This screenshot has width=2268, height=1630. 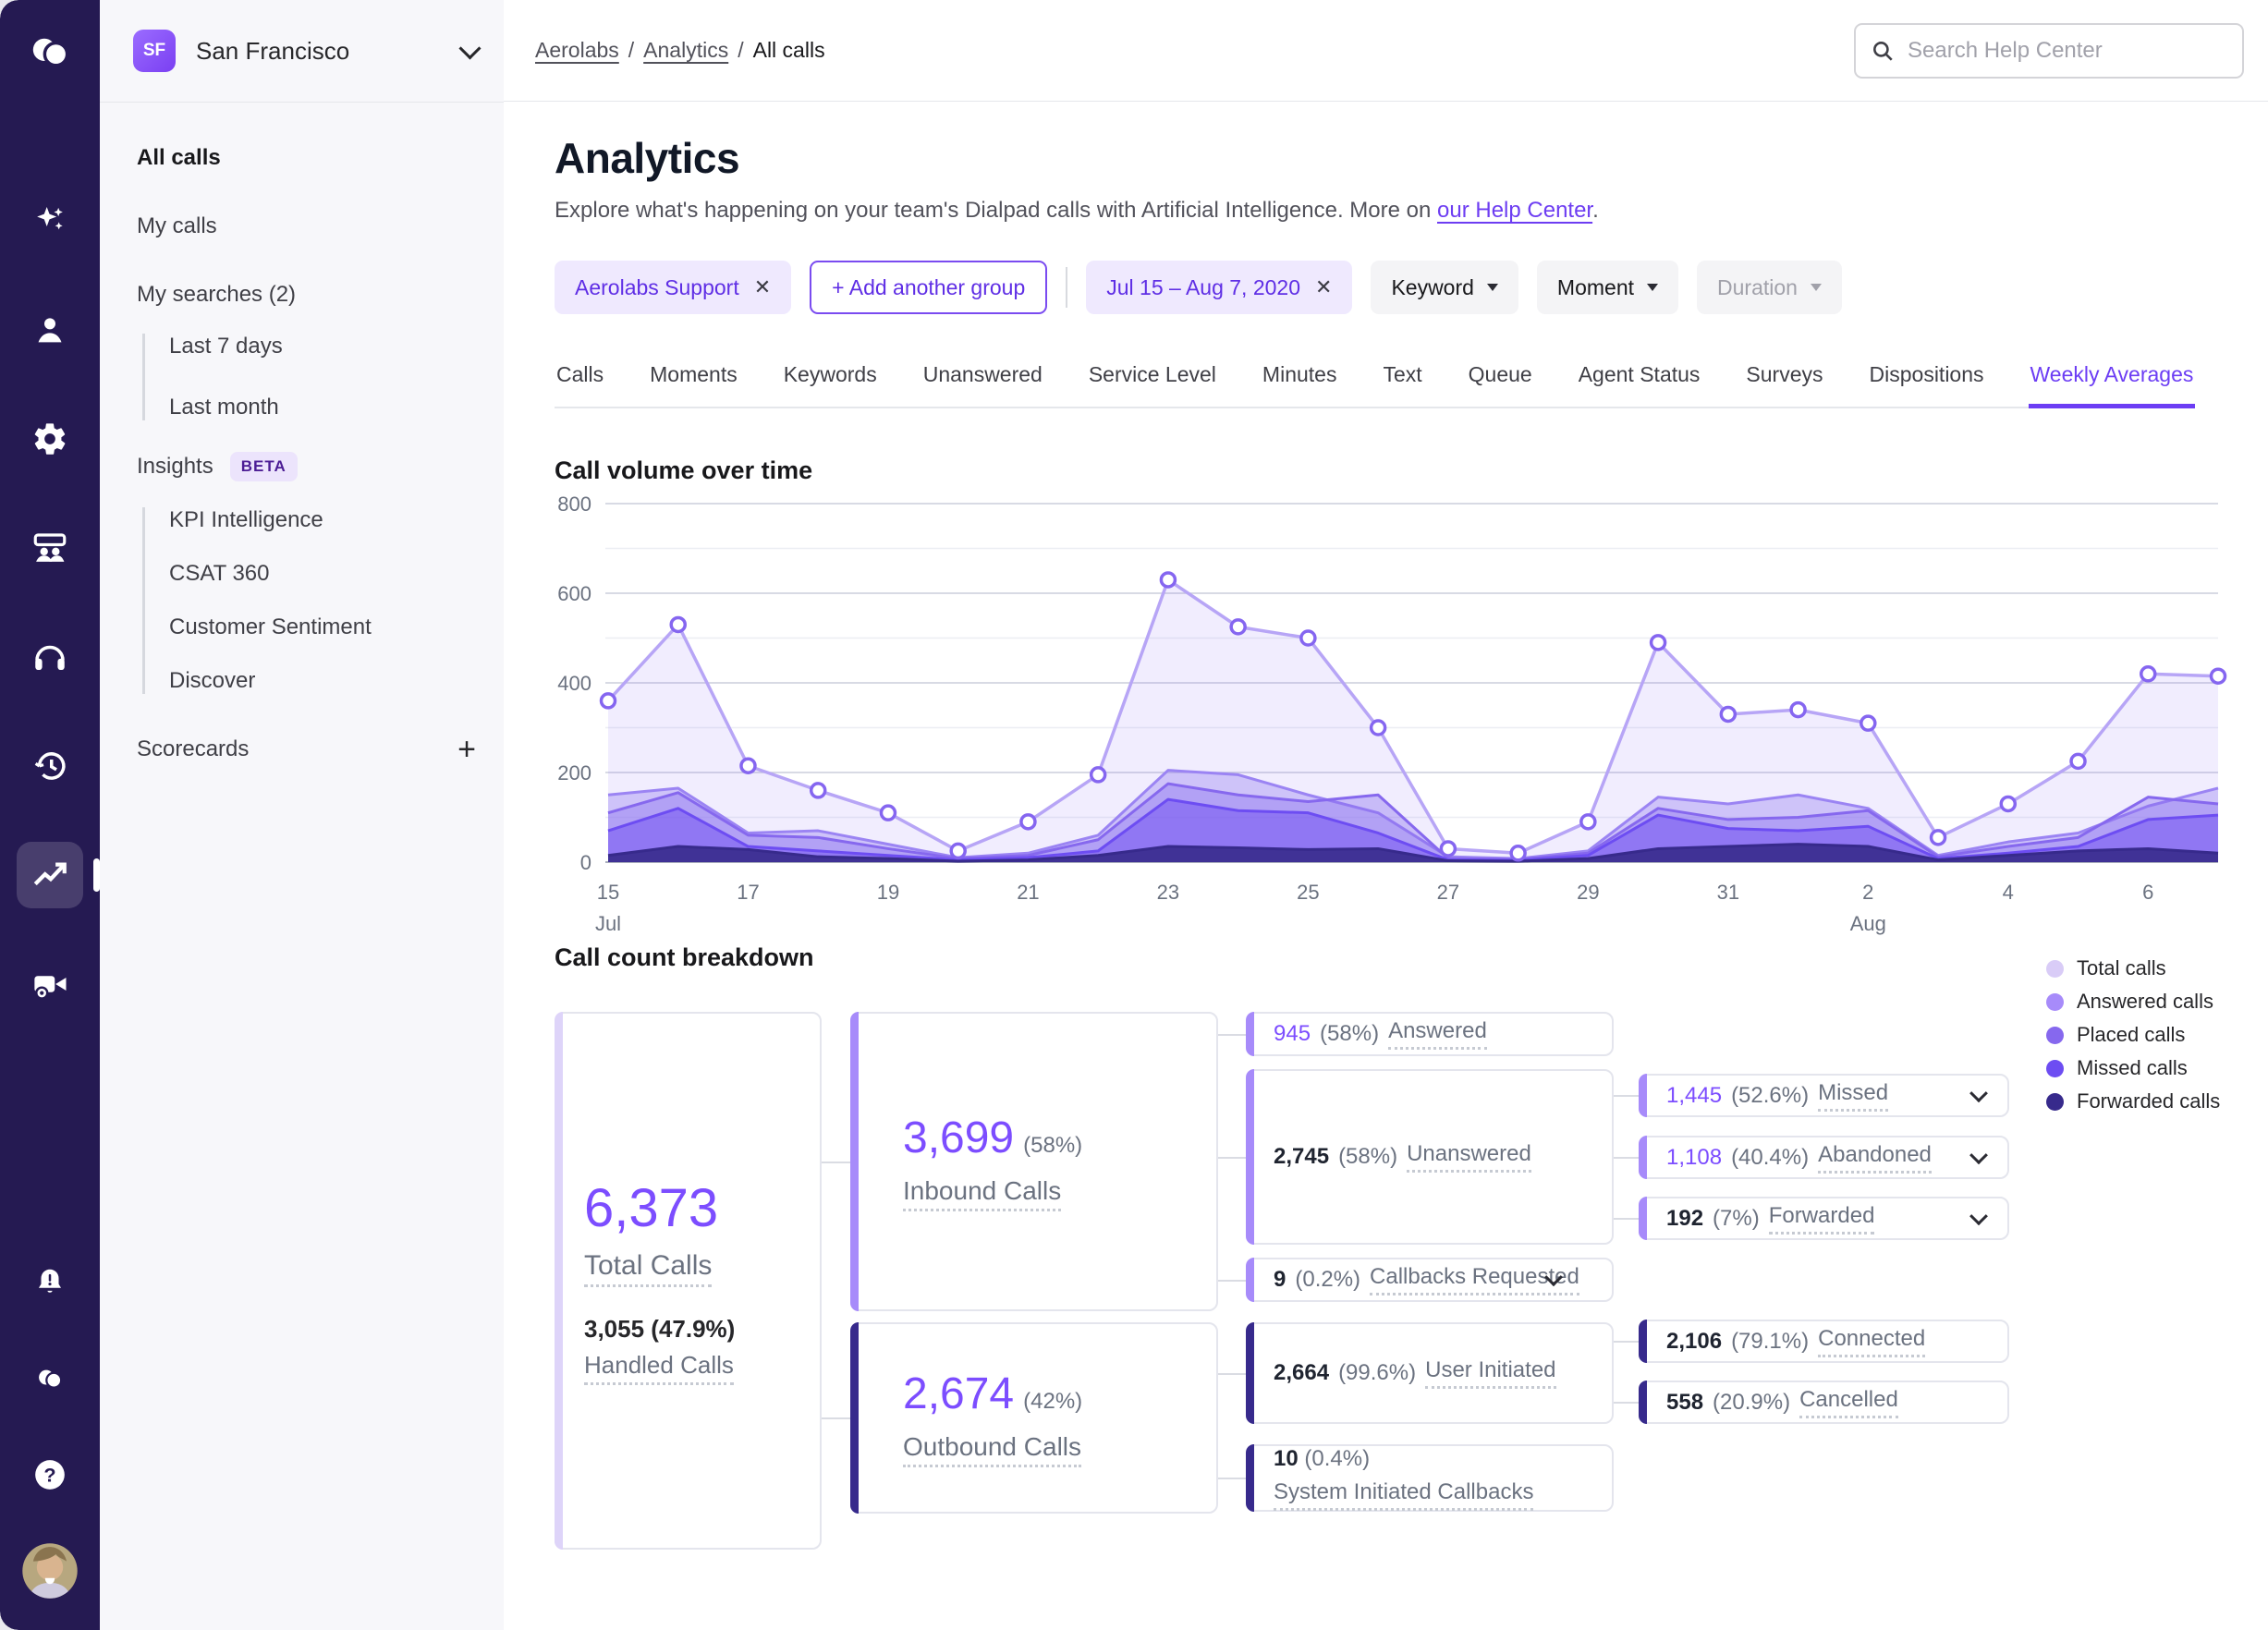 I want to click on tab-queue: Queue, so click(x=1501, y=380).